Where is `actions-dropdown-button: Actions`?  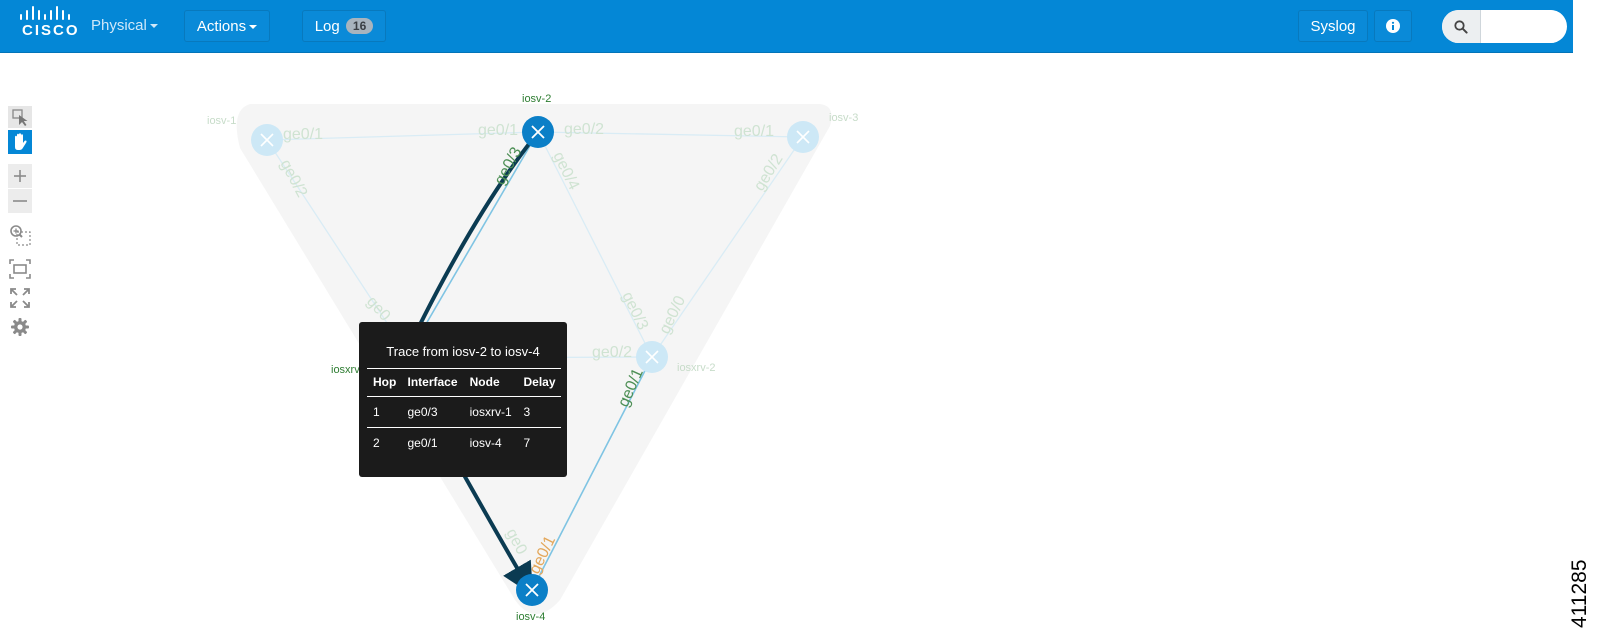
actions-dropdown-button: Actions is located at coordinates (227, 26).